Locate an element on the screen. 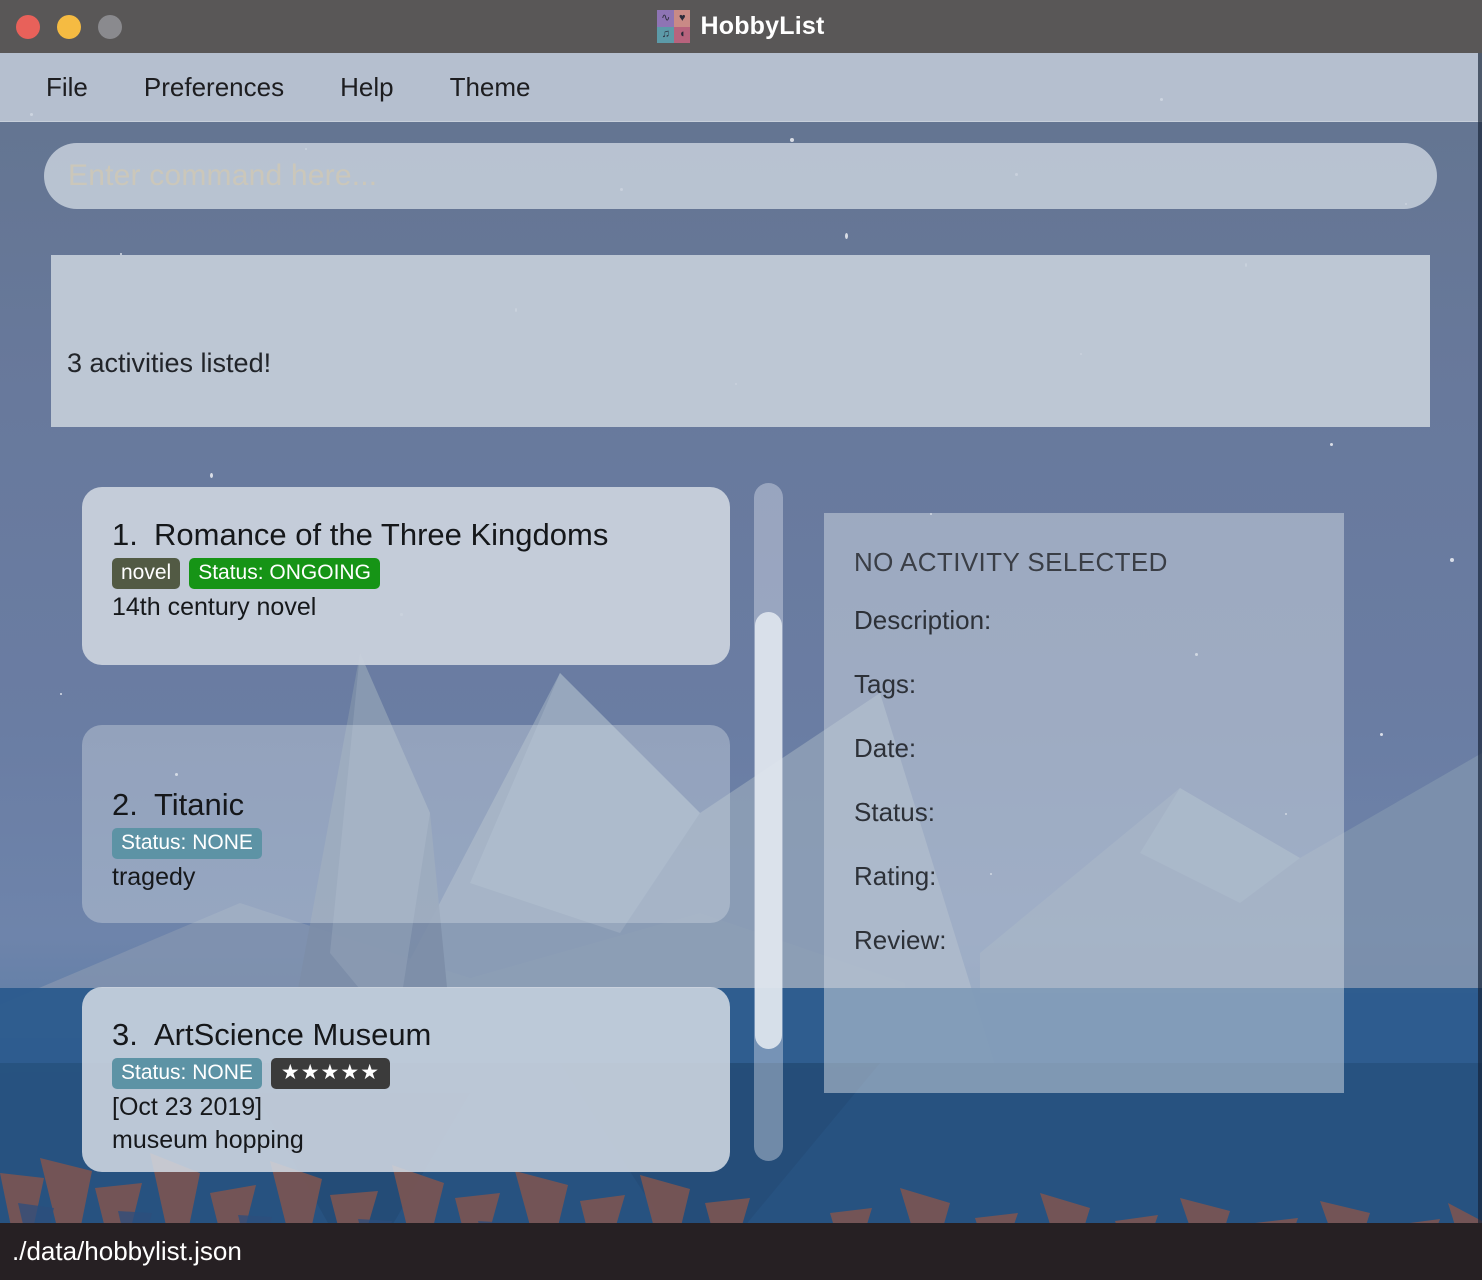 Image resolution: width=1482 pixels, height=1280 pixels. detail-field-status: Status: is located at coordinates (894, 812).